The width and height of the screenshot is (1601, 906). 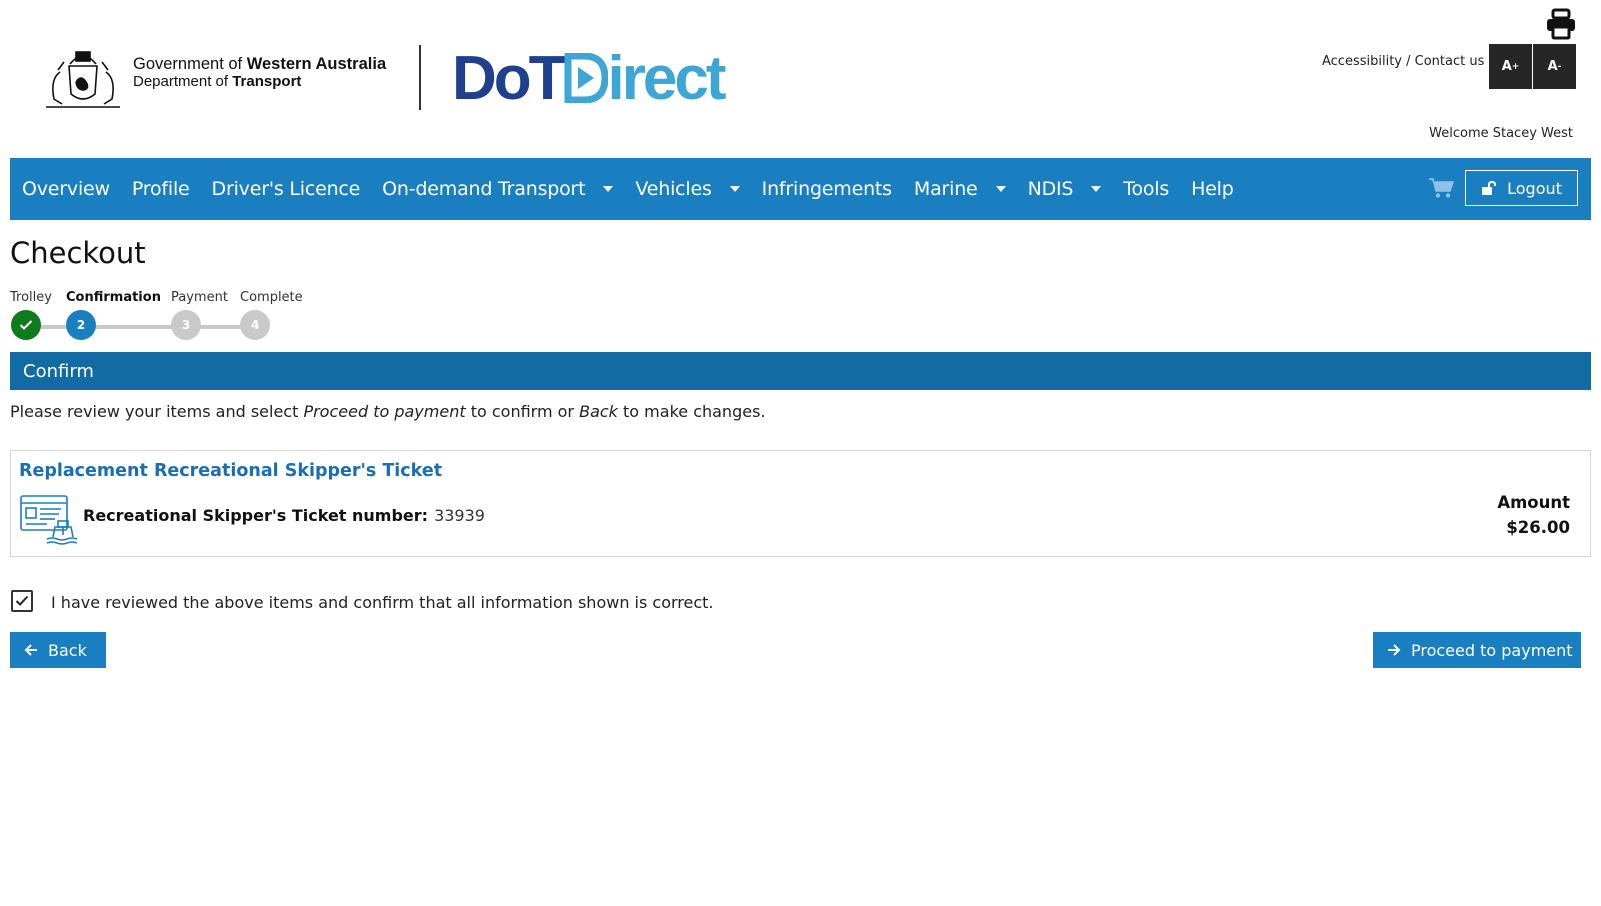 I want to click on nav-item-label: Infringements, so click(x=826, y=189).